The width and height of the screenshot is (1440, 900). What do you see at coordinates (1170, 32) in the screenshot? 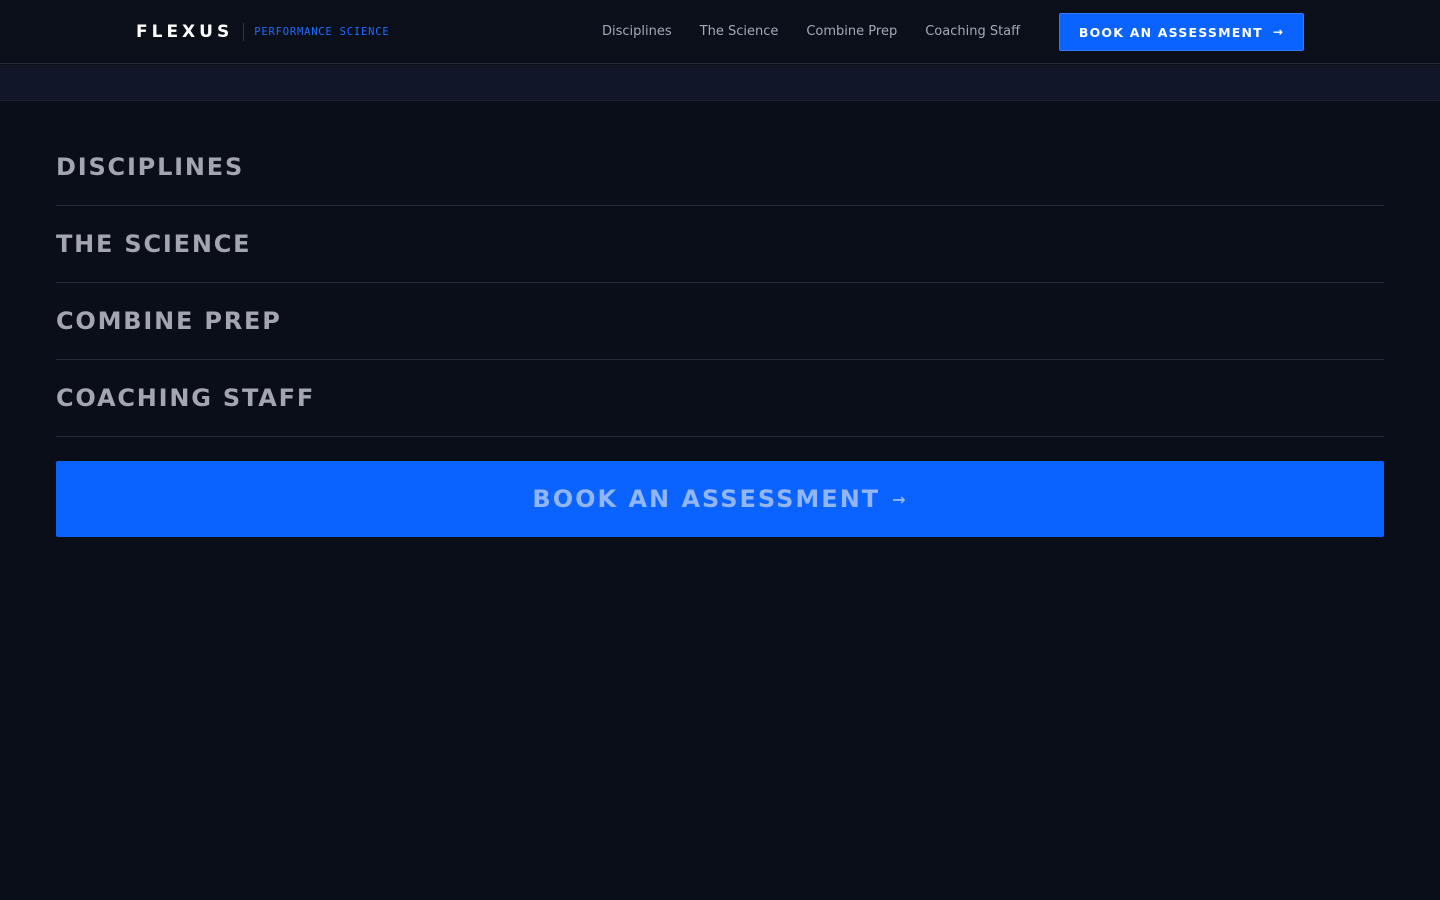
I see `book-assessment-label: BOOK AN ASSESSMENT` at bounding box center [1170, 32].